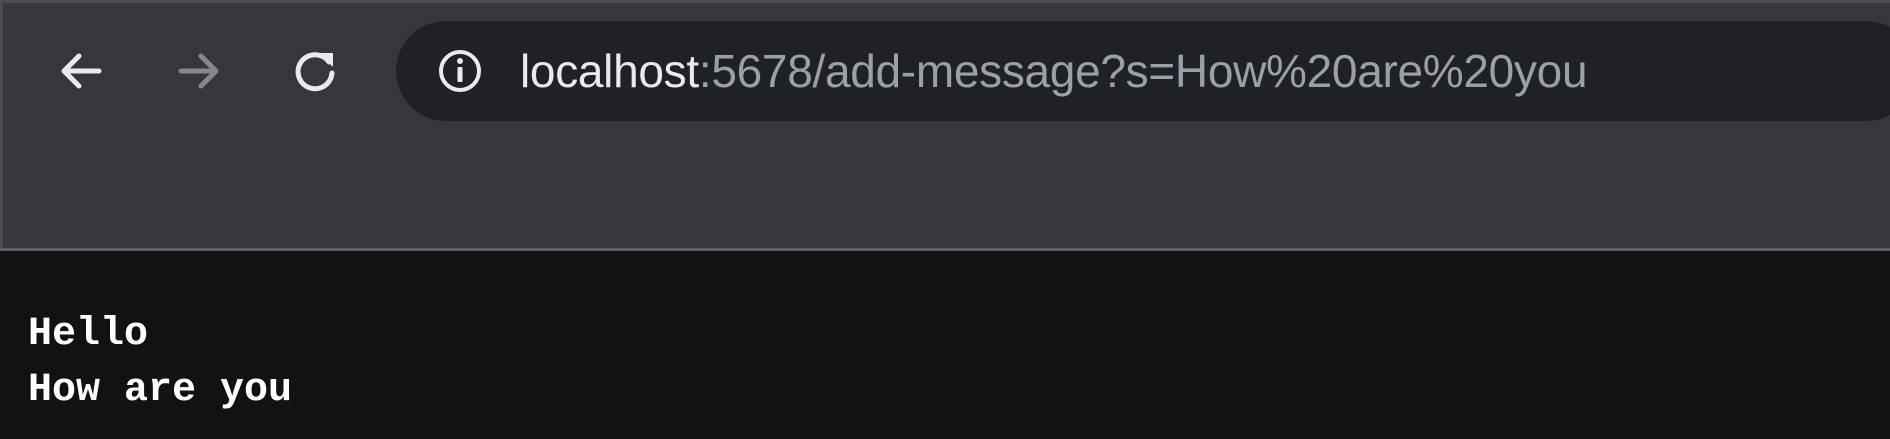 This screenshot has width=1890, height=439. I want to click on forward-button, so click(199, 71).